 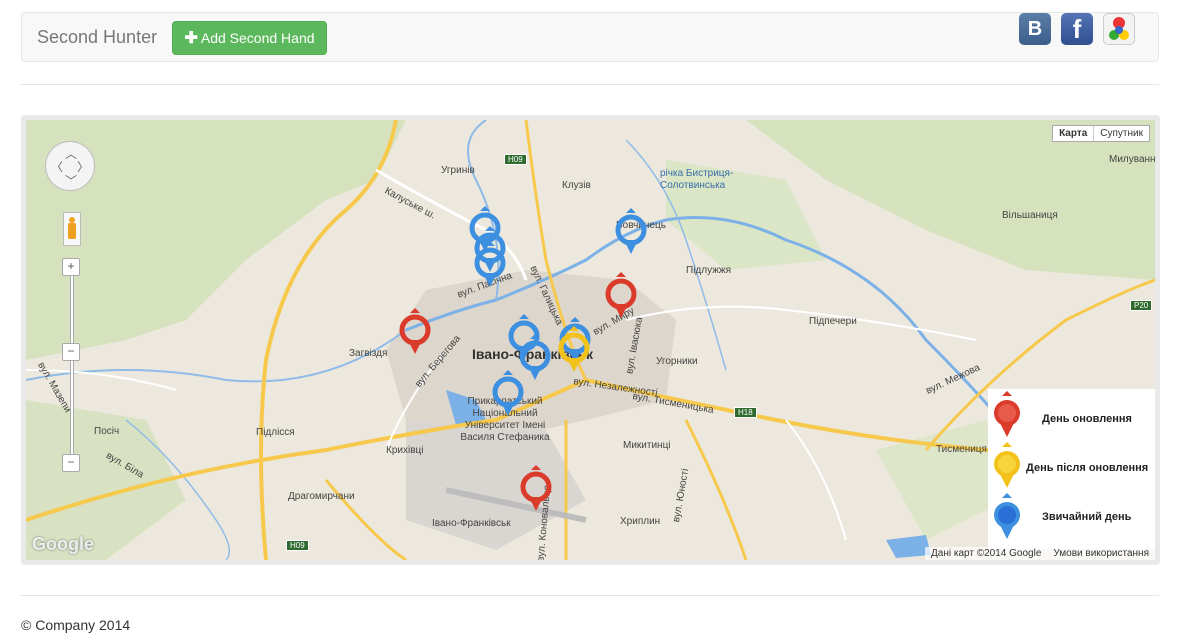 What do you see at coordinates (1101, 553) in the screenshot?
I see `terms-link: Умови використання` at bounding box center [1101, 553].